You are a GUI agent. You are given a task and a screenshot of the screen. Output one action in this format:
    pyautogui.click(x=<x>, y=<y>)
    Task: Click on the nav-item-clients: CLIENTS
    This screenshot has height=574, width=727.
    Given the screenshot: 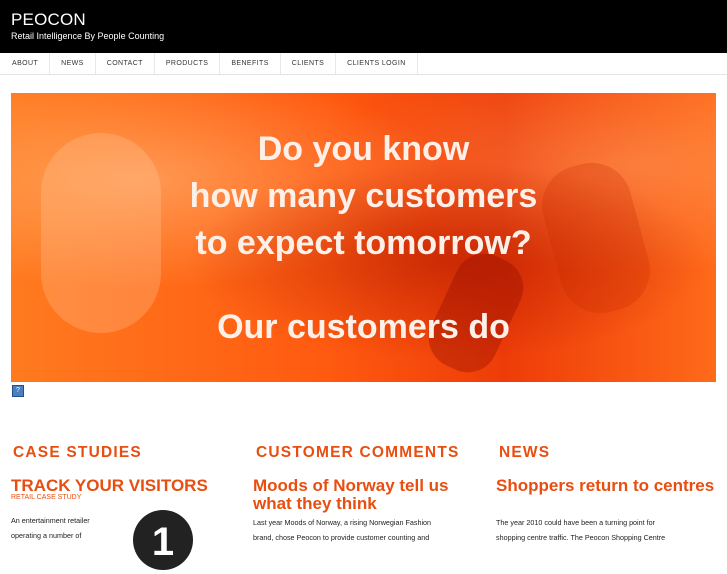 What is the action you would take?
    pyautogui.click(x=309, y=63)
    